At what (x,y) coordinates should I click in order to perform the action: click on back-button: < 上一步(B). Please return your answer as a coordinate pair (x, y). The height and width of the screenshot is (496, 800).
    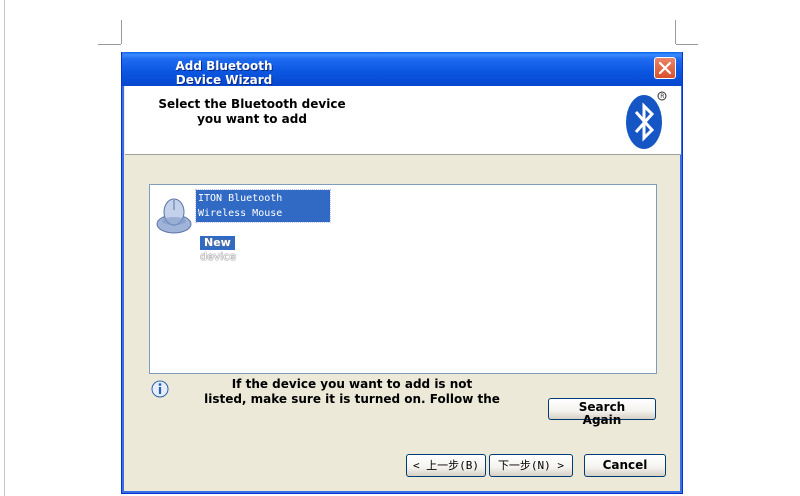
    Looking at the image, I should click on (446, 465).